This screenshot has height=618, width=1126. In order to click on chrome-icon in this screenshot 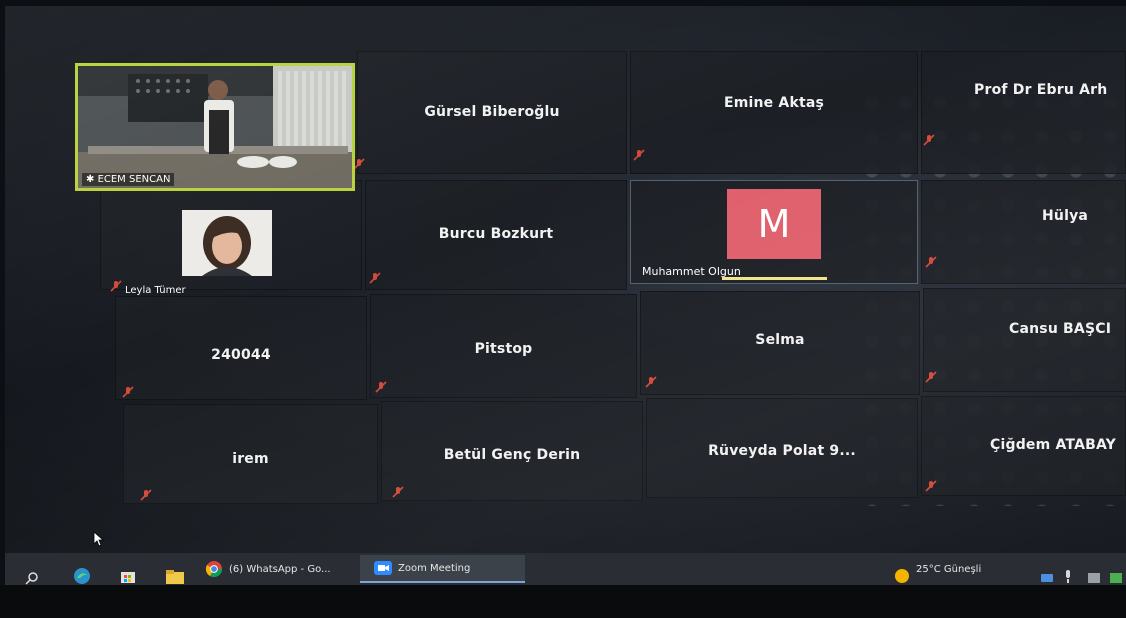, I will do `click(214, 569)`.